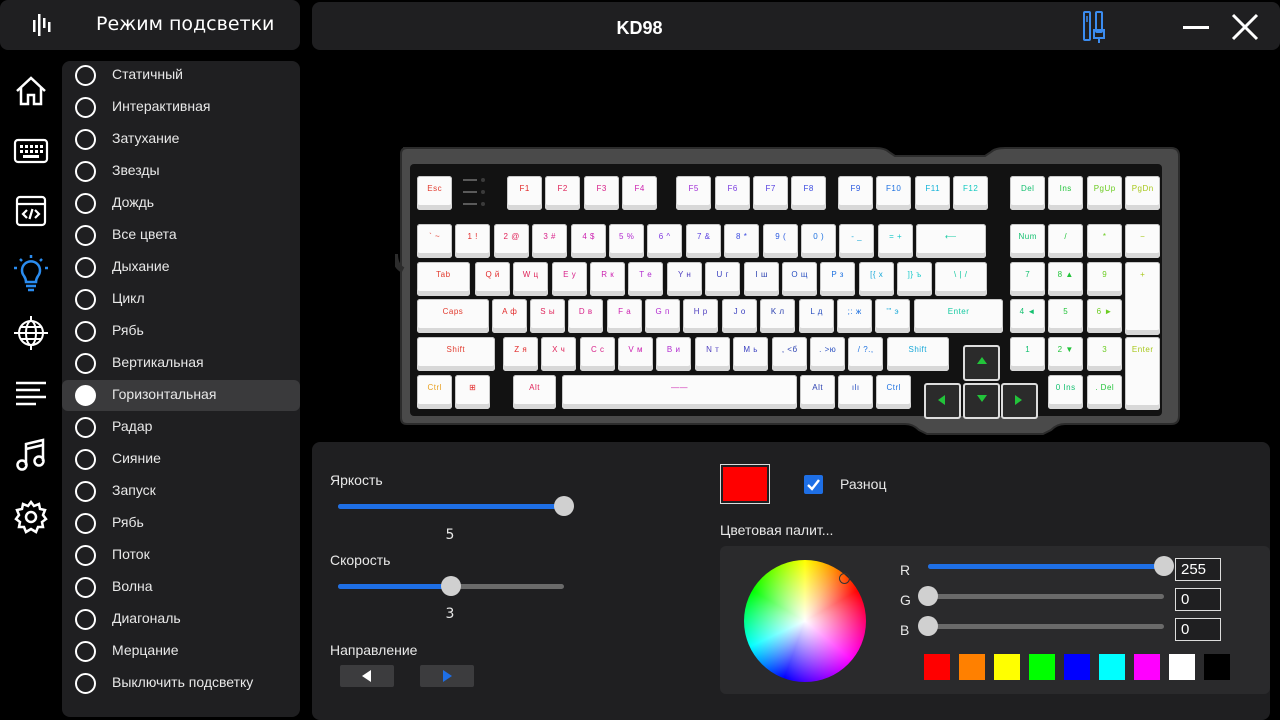 This screenshot has width=1280, height=720. I want to click on keycap: ⟵, so click(951, 241).